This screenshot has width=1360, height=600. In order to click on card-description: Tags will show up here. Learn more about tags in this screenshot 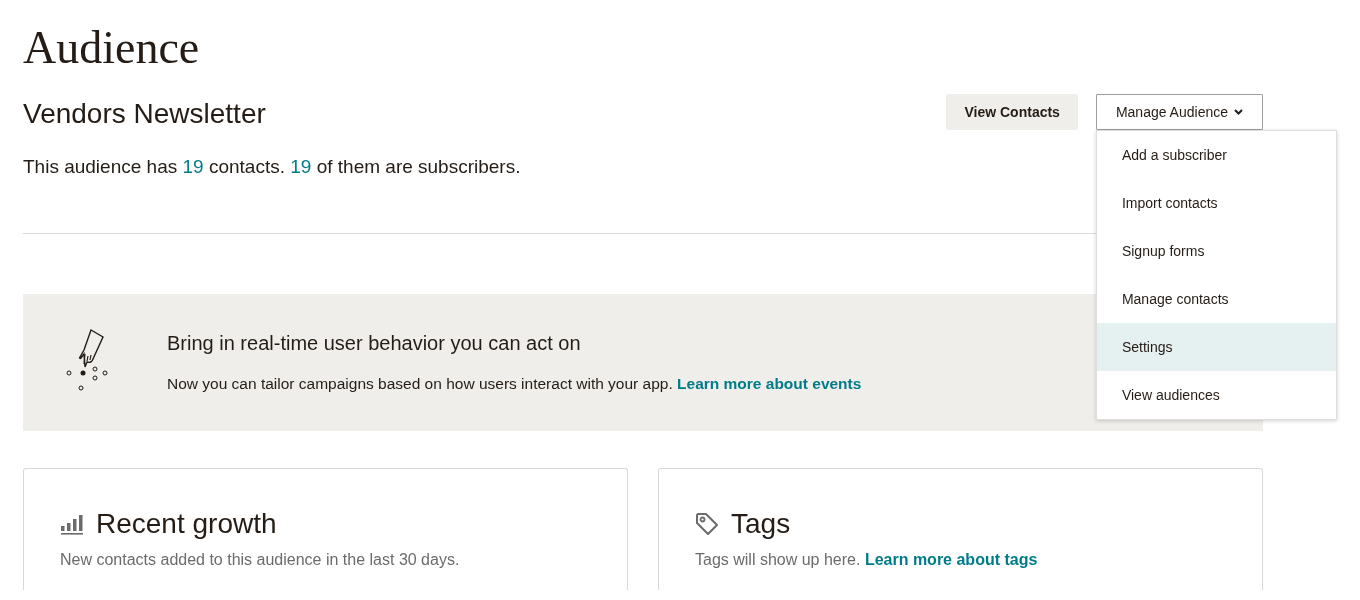, I will do `click(867, 560)`.